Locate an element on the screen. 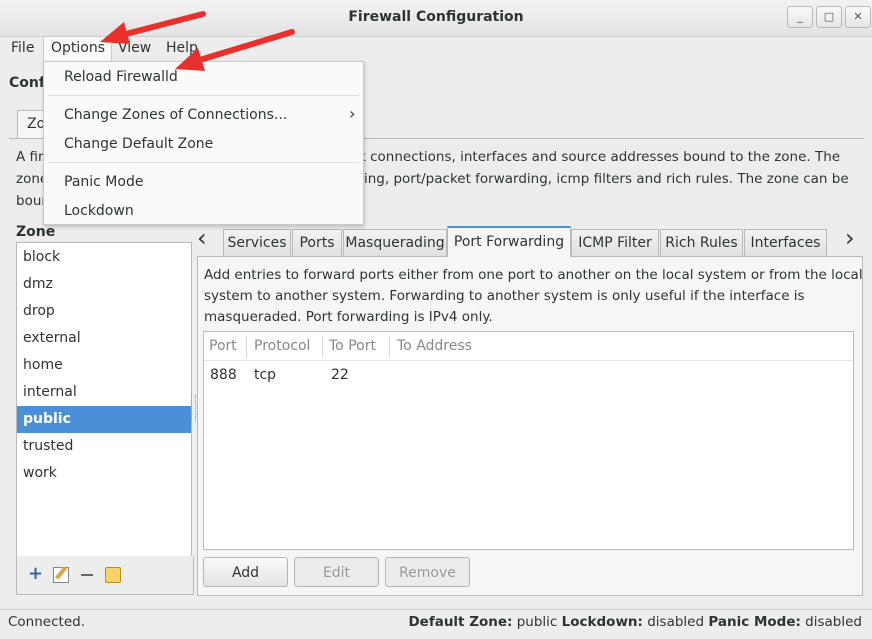 This screenshot has width=872, height=639. pane-resize-handle is located at coordinates (193, 408).